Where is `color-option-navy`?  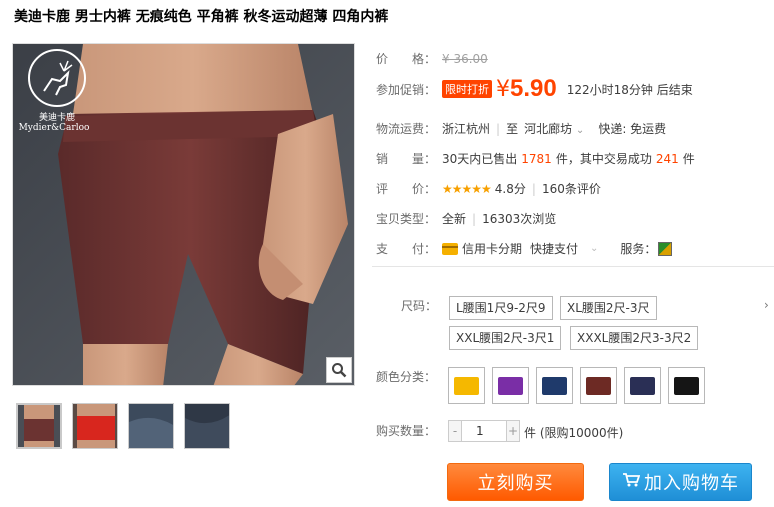 color-option-navy is located at coordinates (554, 385).